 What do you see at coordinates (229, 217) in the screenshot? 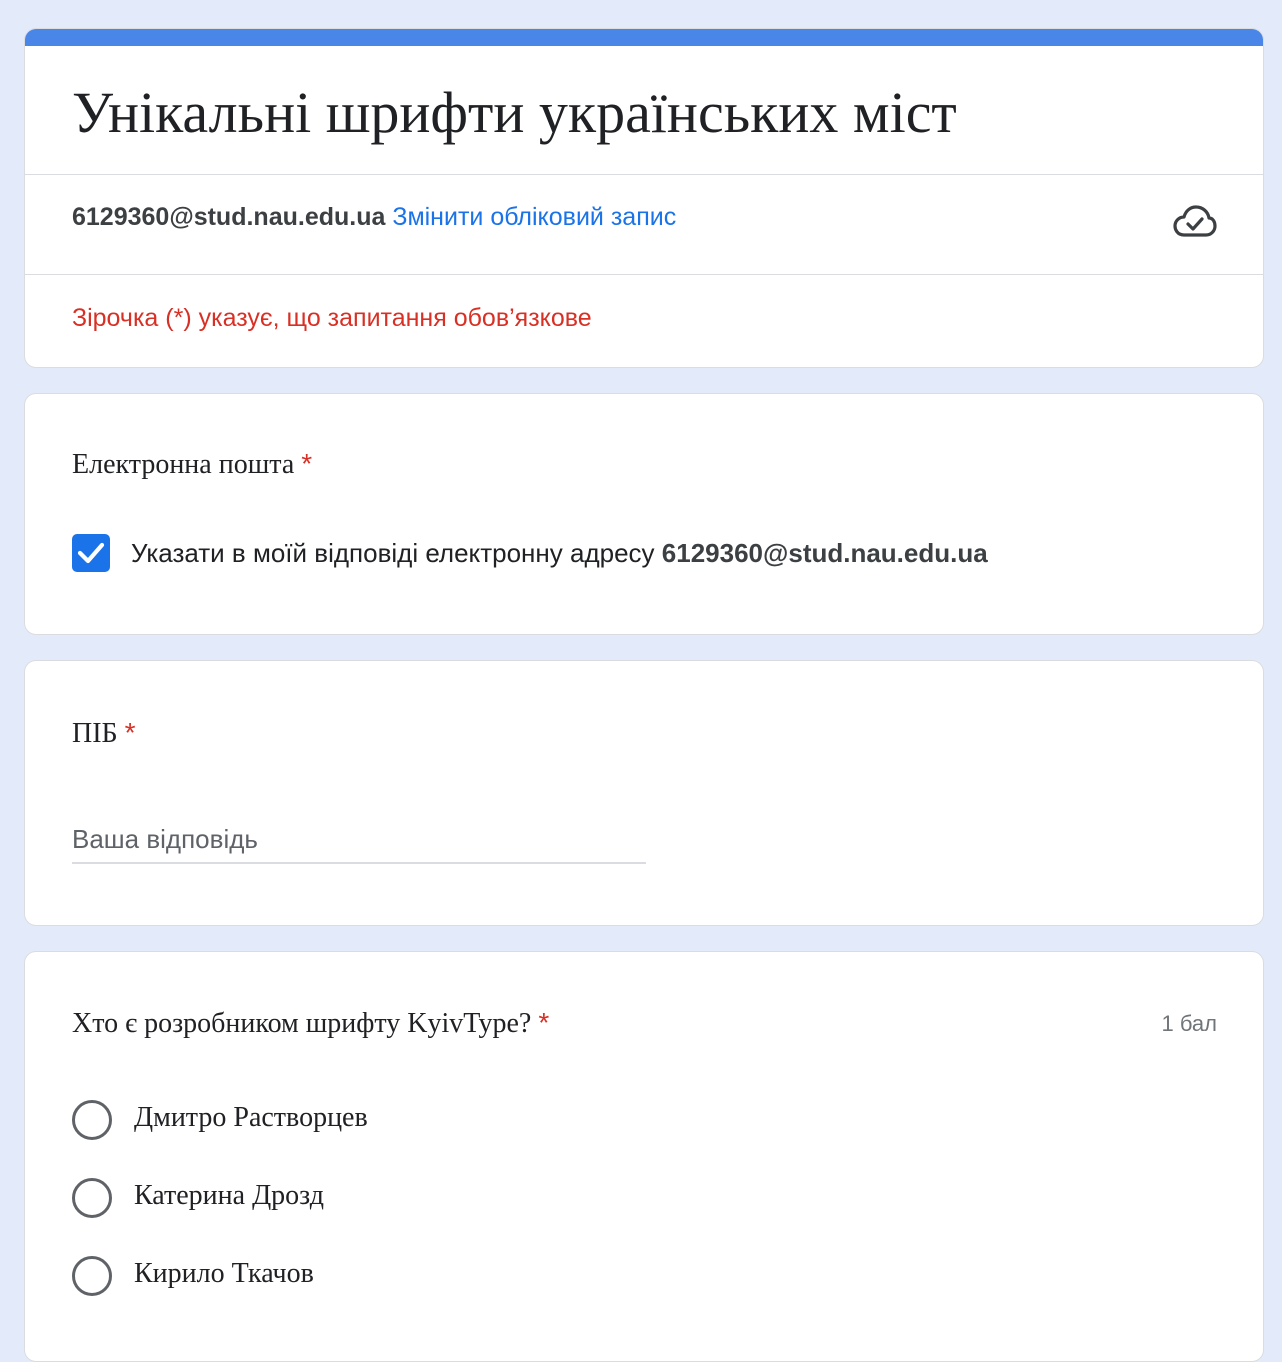
I see `account-email: 6129360@stud.nau.edu.ua` at bounding box center [229, 217].